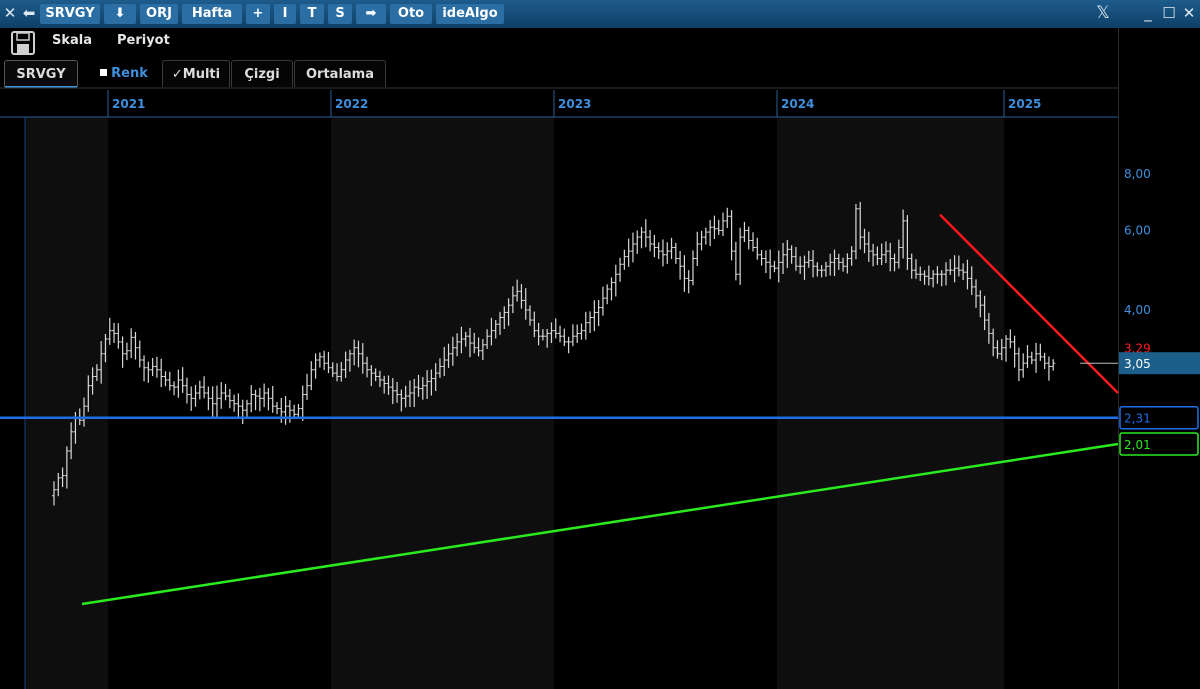 This screenshot has width=1200, height=689. I want to click on scale-menu: Skala, so click(72, 40).